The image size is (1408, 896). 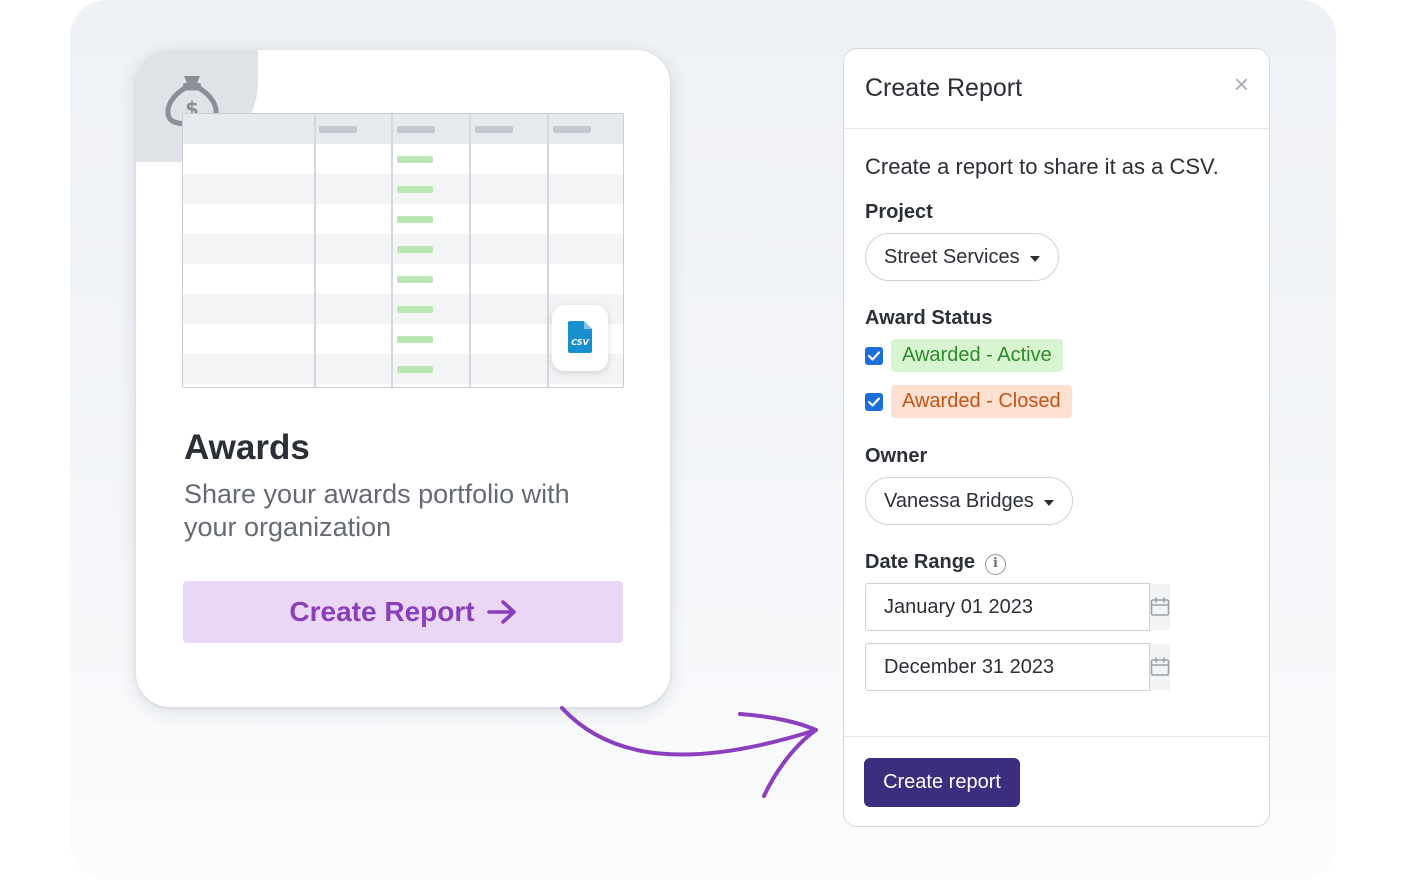 What do you see at coordinates (1007, 607) in the screenshot?
I see `start-date-input` at bounding box center [1007, 607].